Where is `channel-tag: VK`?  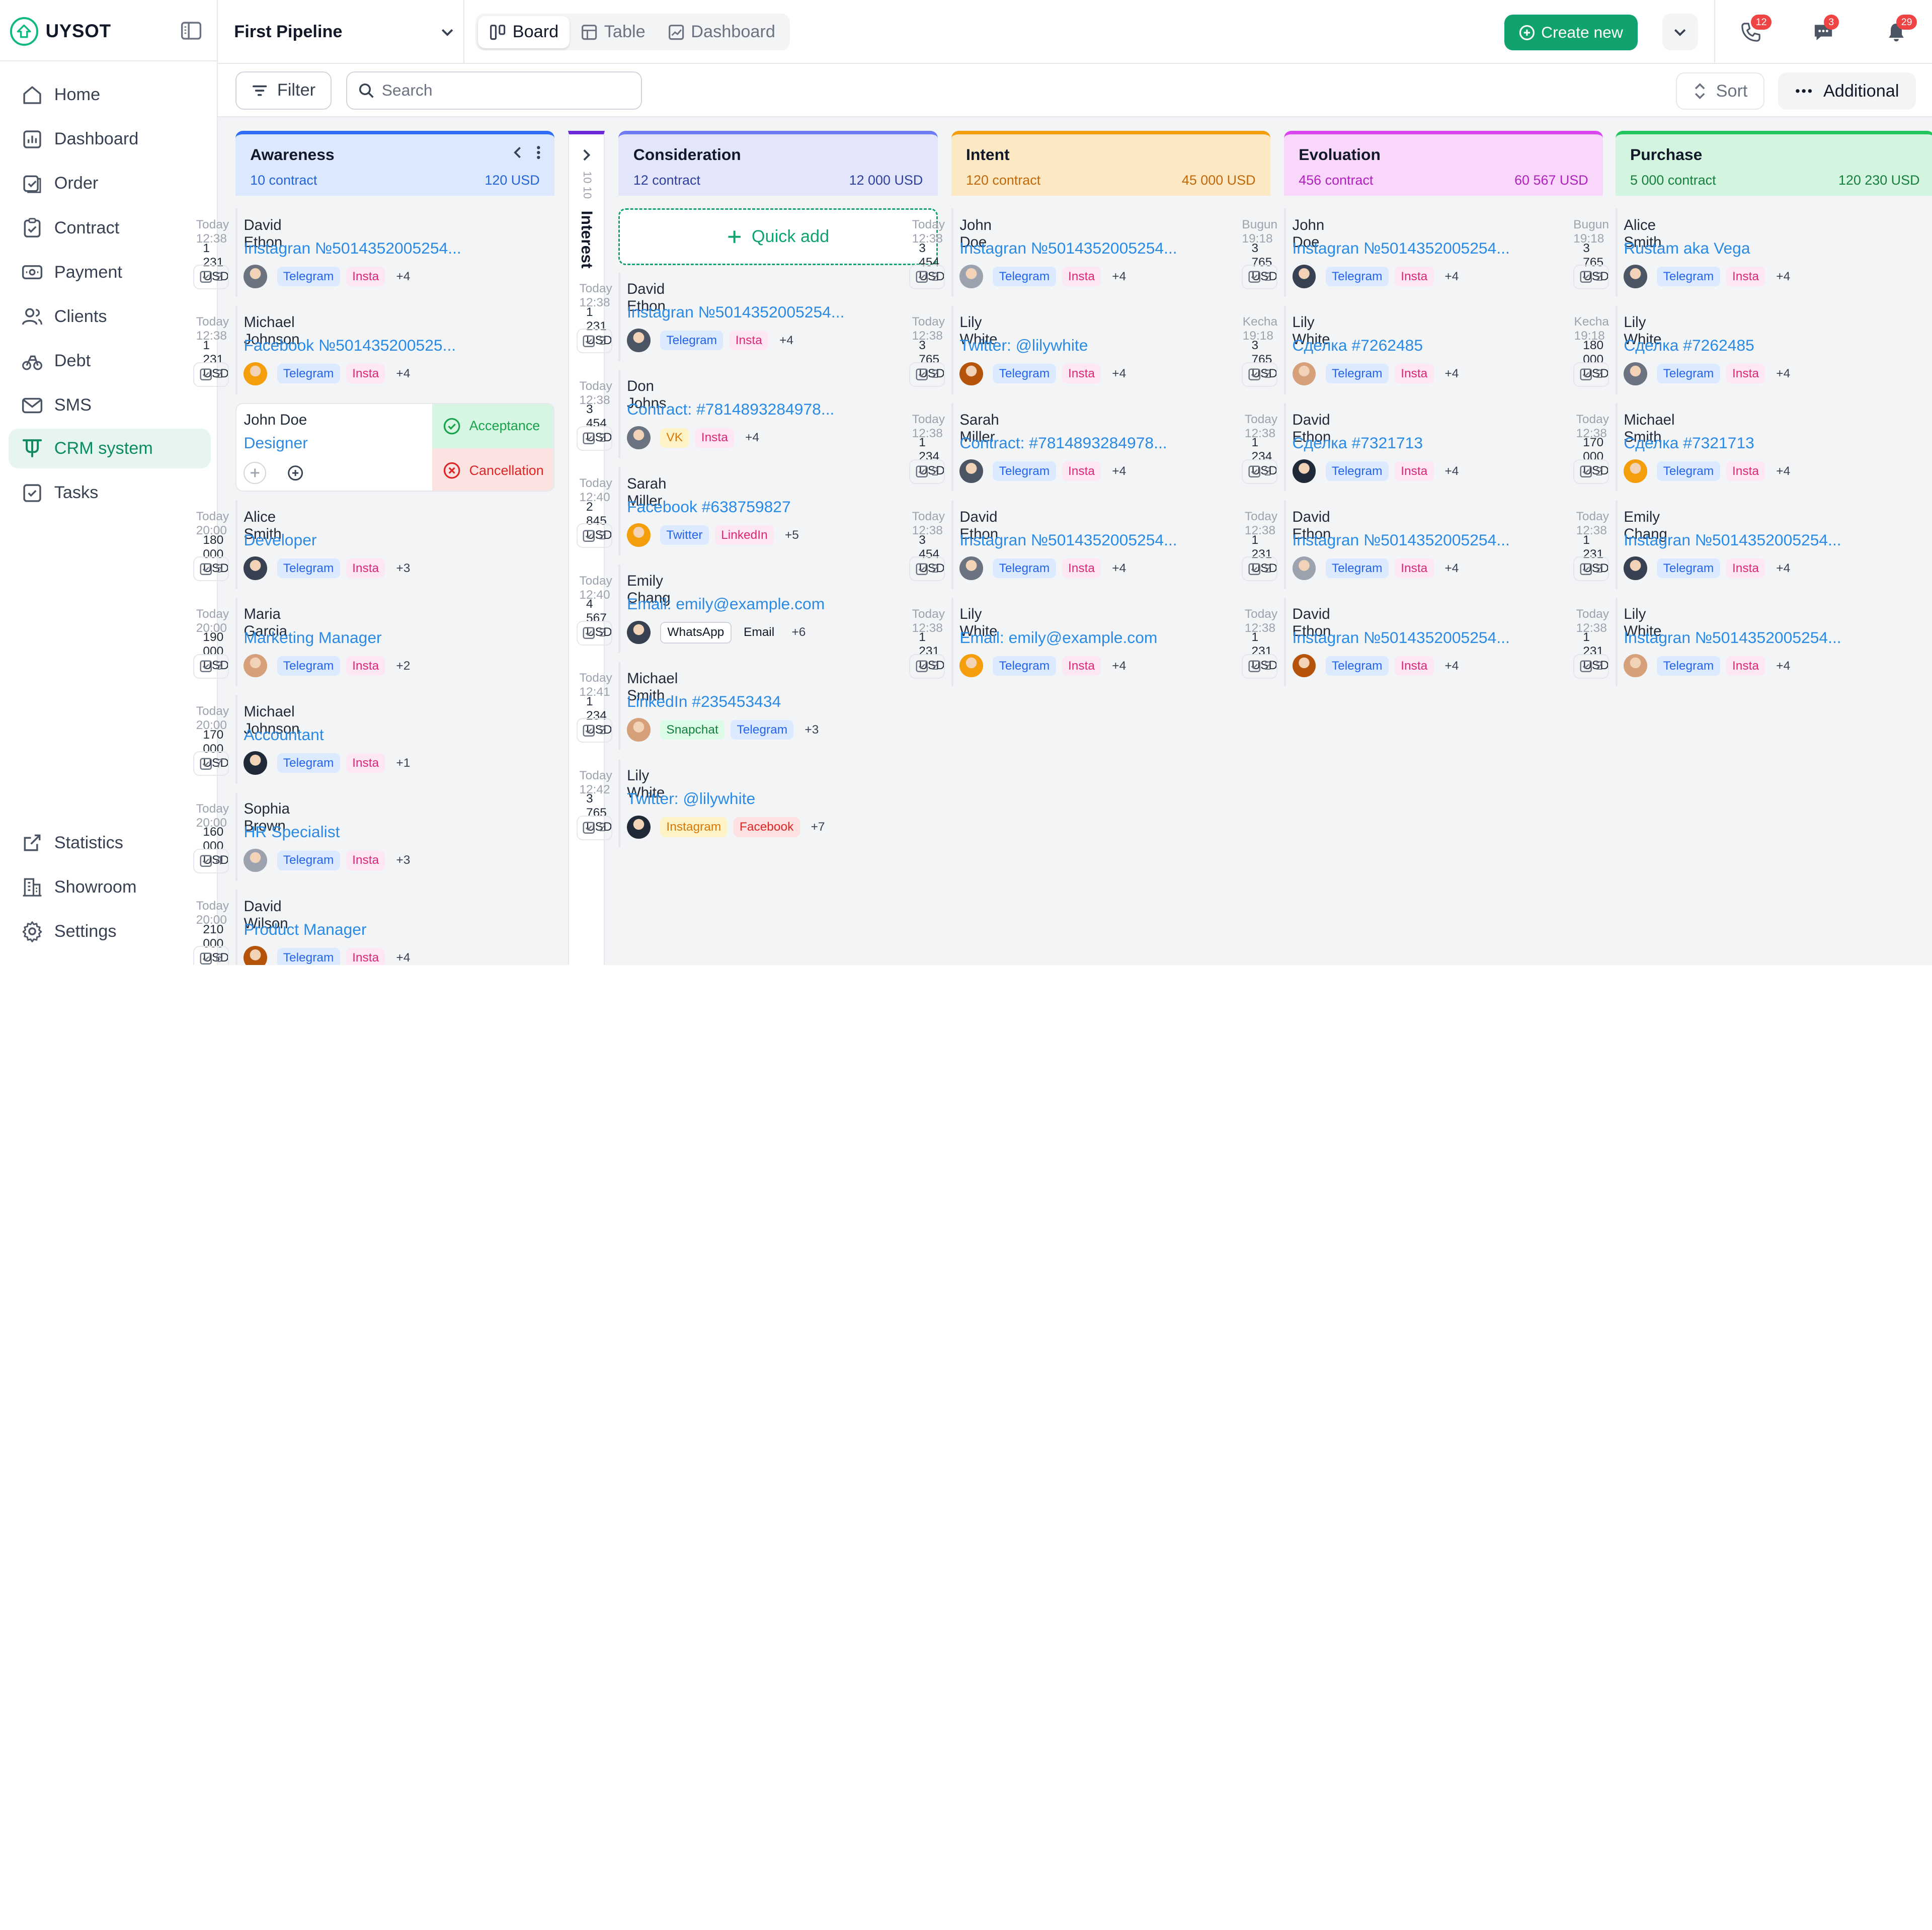
channel-tag: VK is located at coordinates (675, 438).